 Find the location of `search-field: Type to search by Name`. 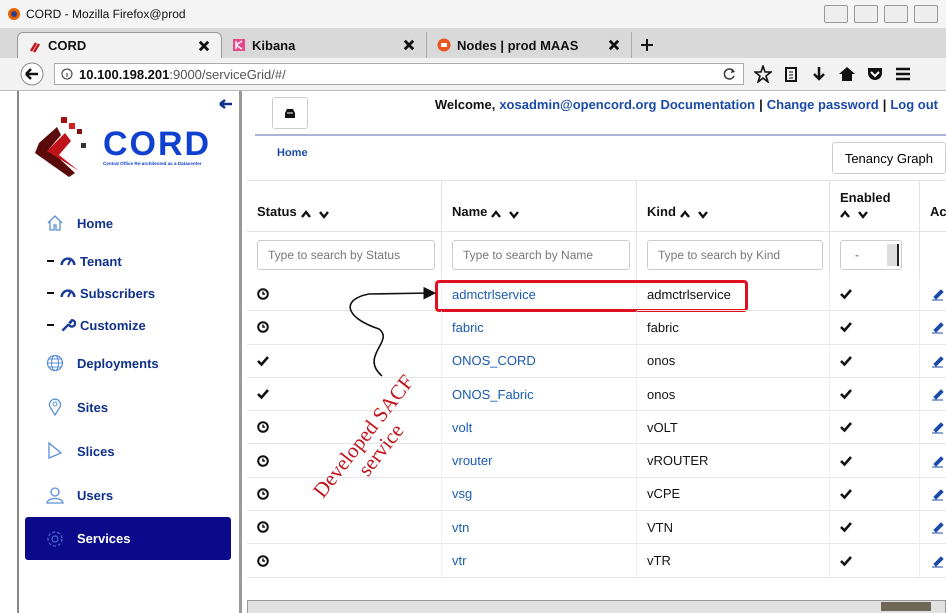

search-field: Type to search by Name is located at coordinates (541, 255).